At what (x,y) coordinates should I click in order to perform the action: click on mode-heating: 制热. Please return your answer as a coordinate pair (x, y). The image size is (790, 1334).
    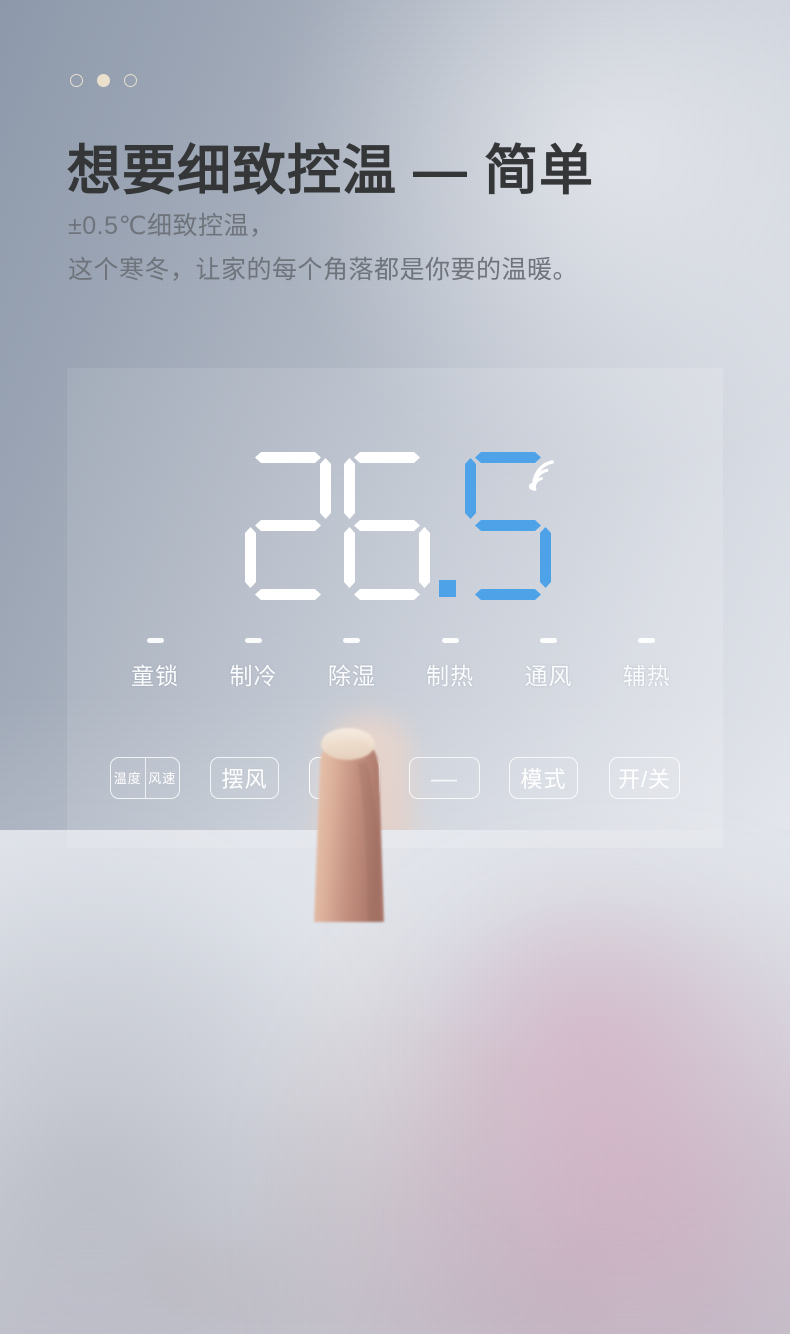
    Looking at the image, I should click on (450, 664).